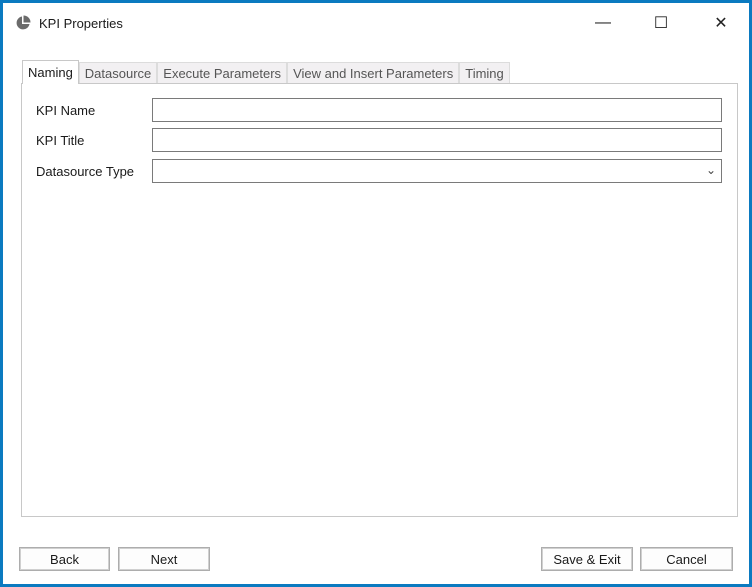 Image resolution: width=752 pixels, height=587 pixels. What do you see at coordinates (437, 110) in the screenshot?
I see `kpi-name-input` at bounding box center [437, 110].